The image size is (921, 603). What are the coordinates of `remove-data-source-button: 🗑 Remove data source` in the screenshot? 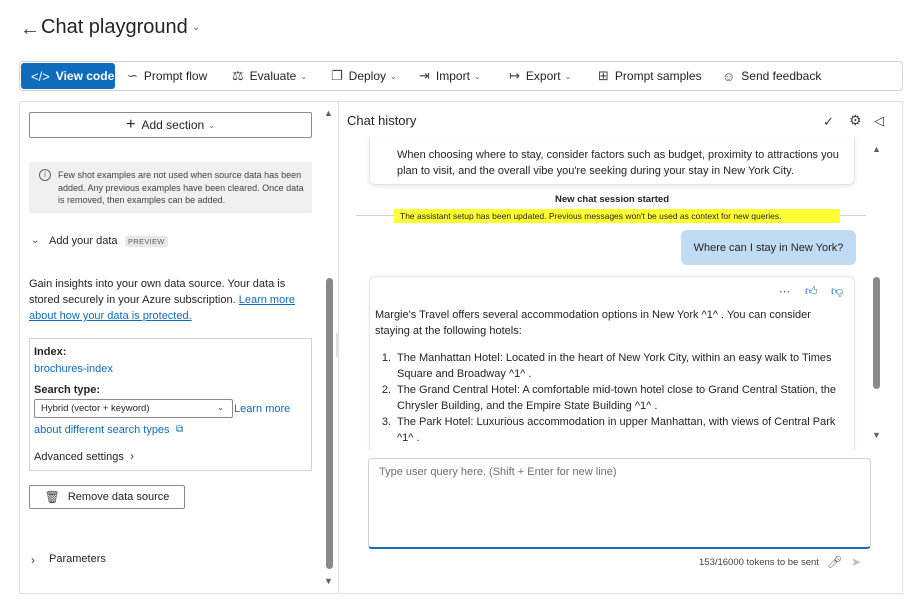 It's located at (107, 497).